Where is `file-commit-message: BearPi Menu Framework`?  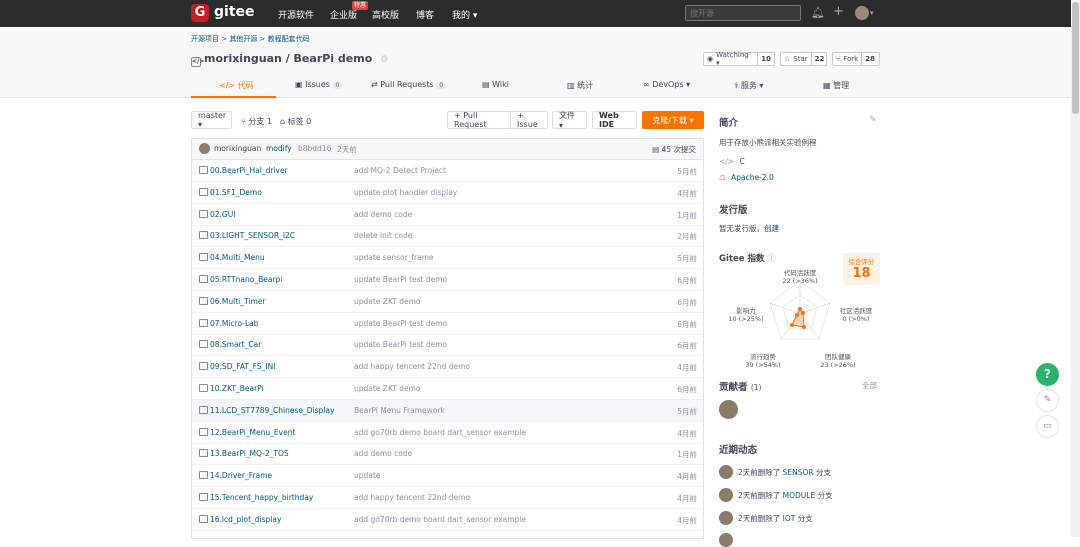
file-commit-message: BearPi Menu Framework is located at coordinates (399, 410).